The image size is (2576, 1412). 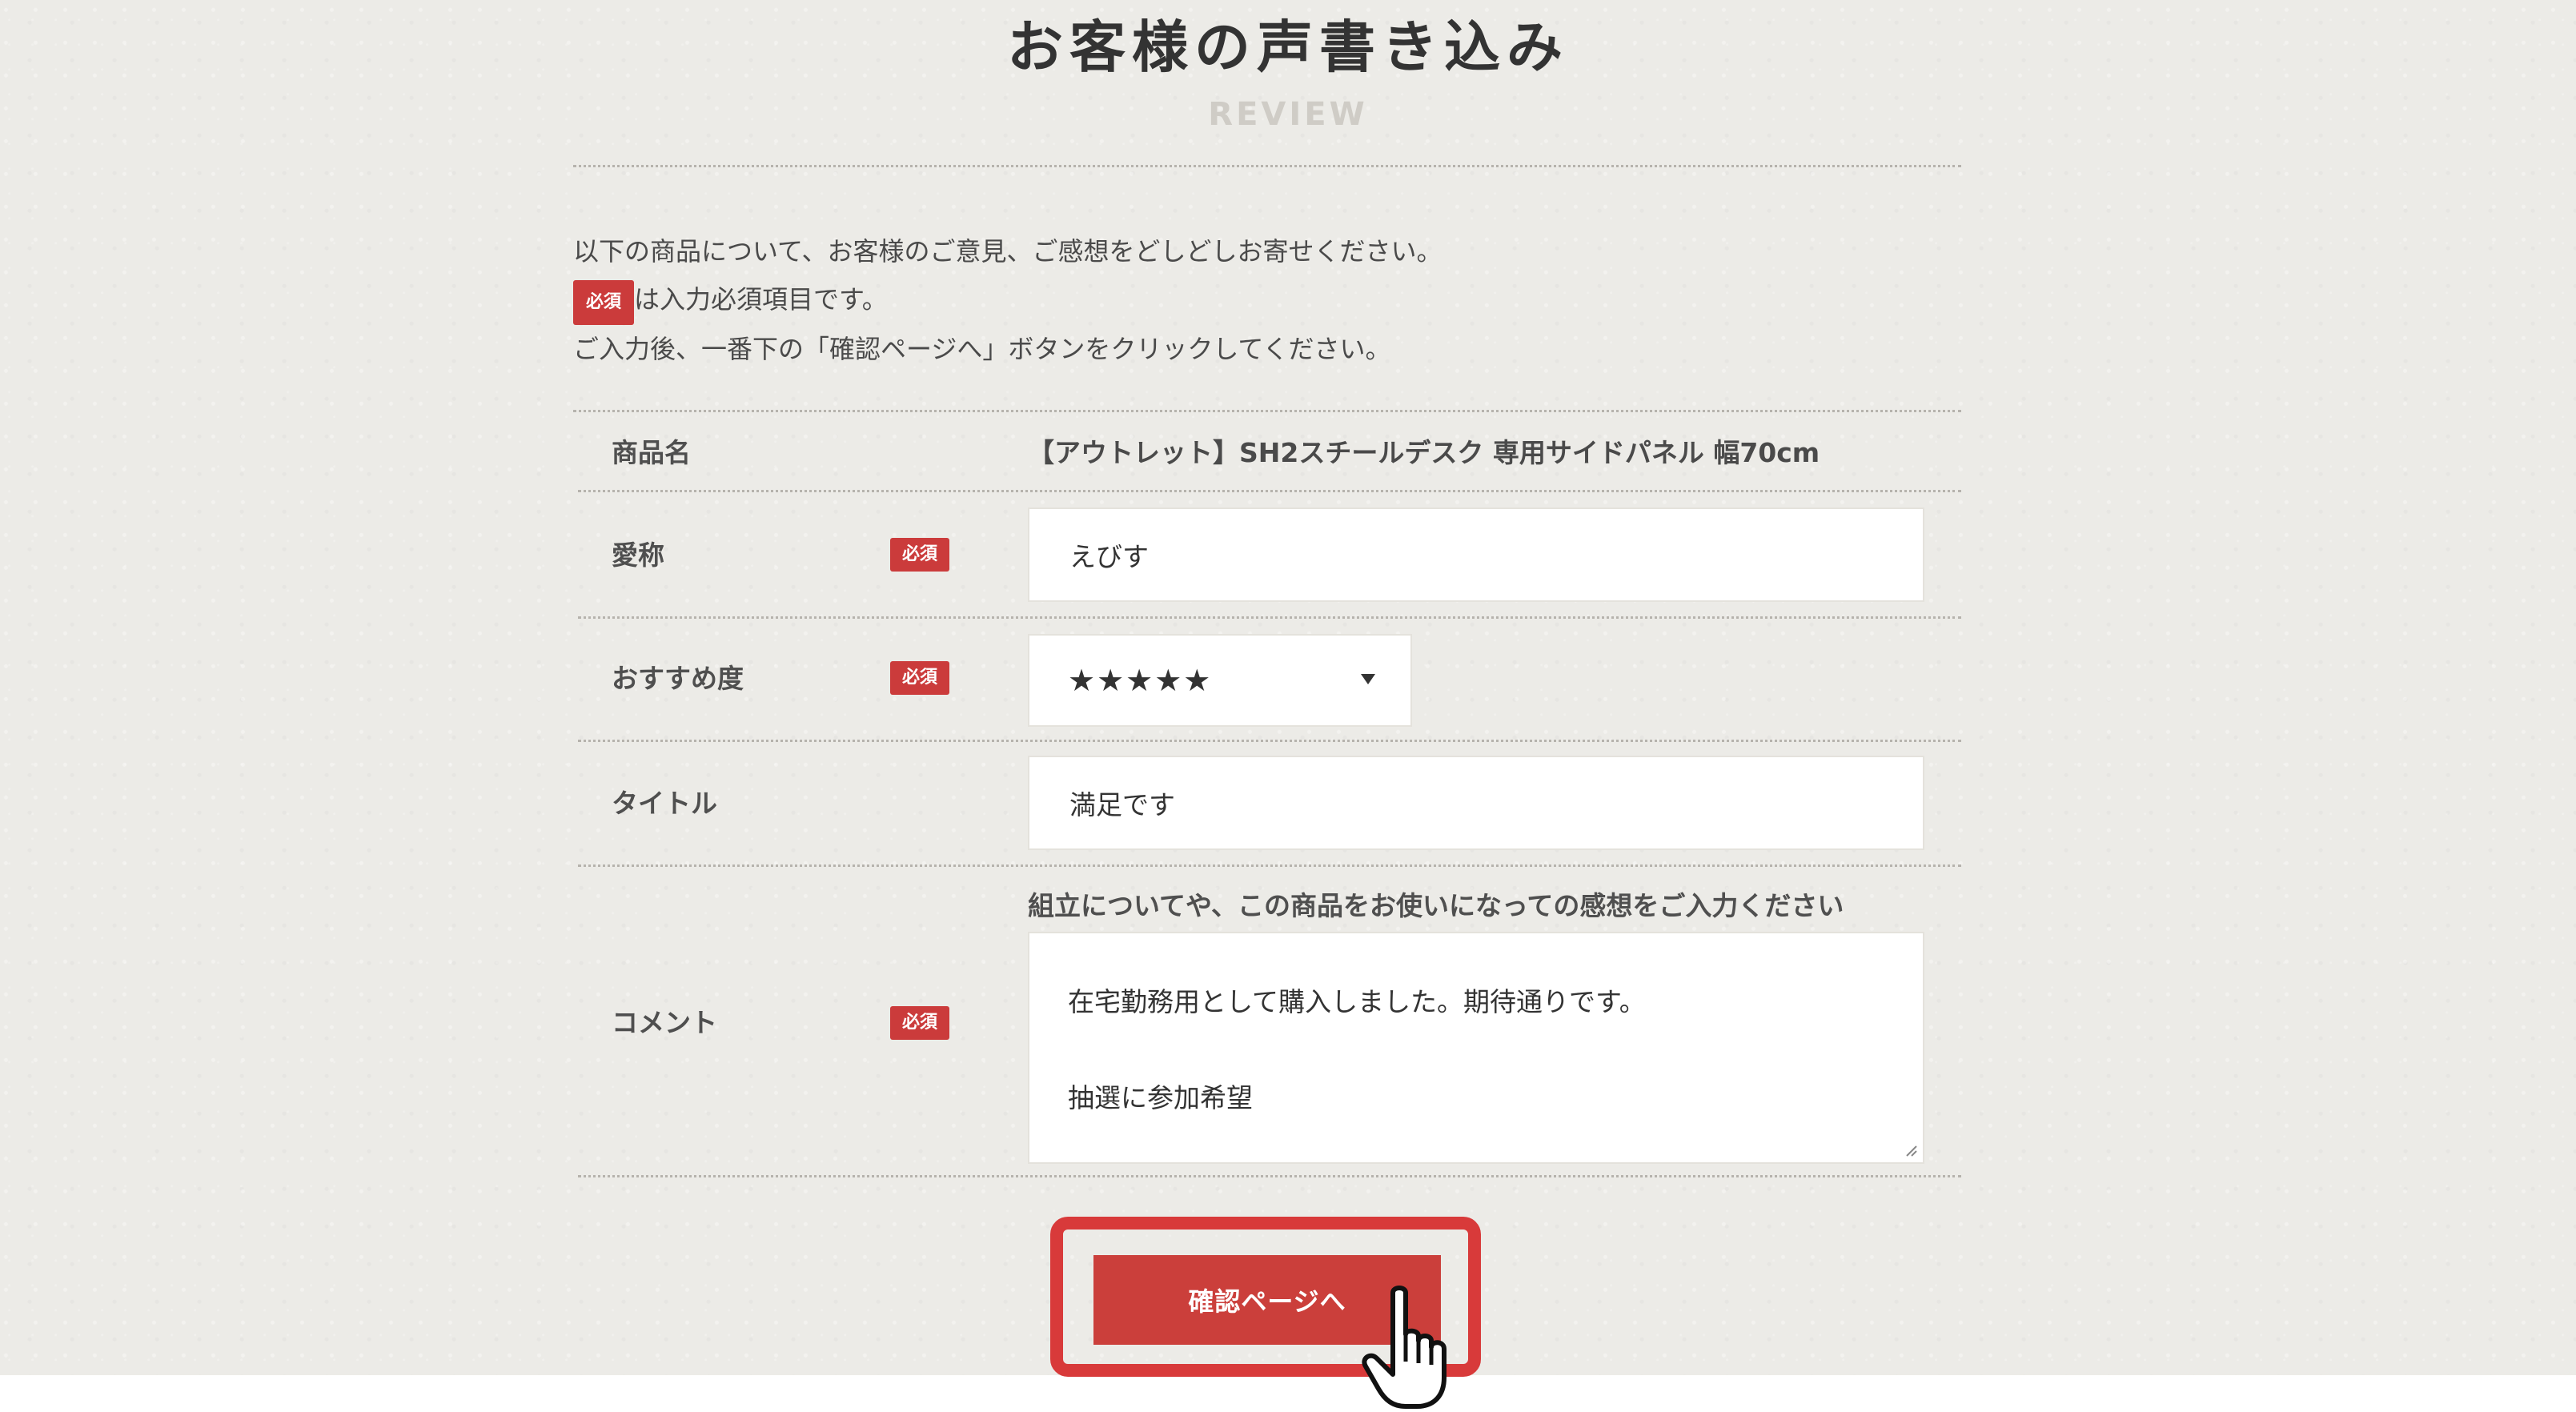 What do you see at coordinates (1288, 114) in the screenshot?
I see `page-subtitle: REVIEW` at bounding box center [1288, 114].